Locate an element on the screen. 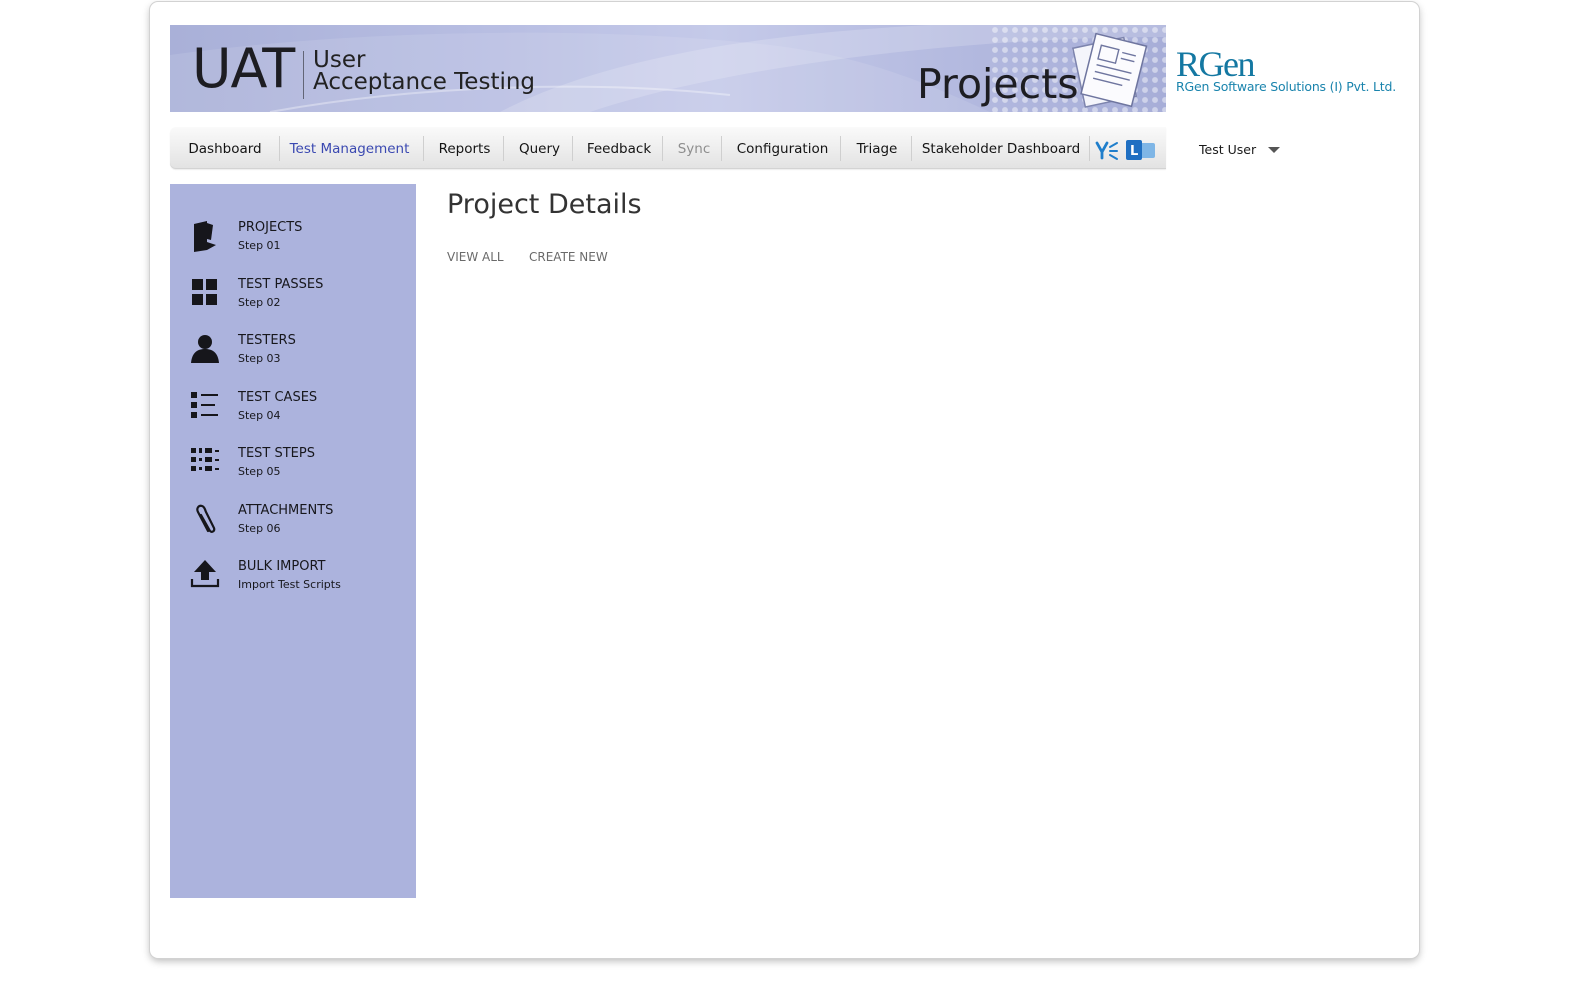 Image resolution: width=1583 pixels, height=982 pixels. company-logo: RGen is located at coordinates (1216, 64).